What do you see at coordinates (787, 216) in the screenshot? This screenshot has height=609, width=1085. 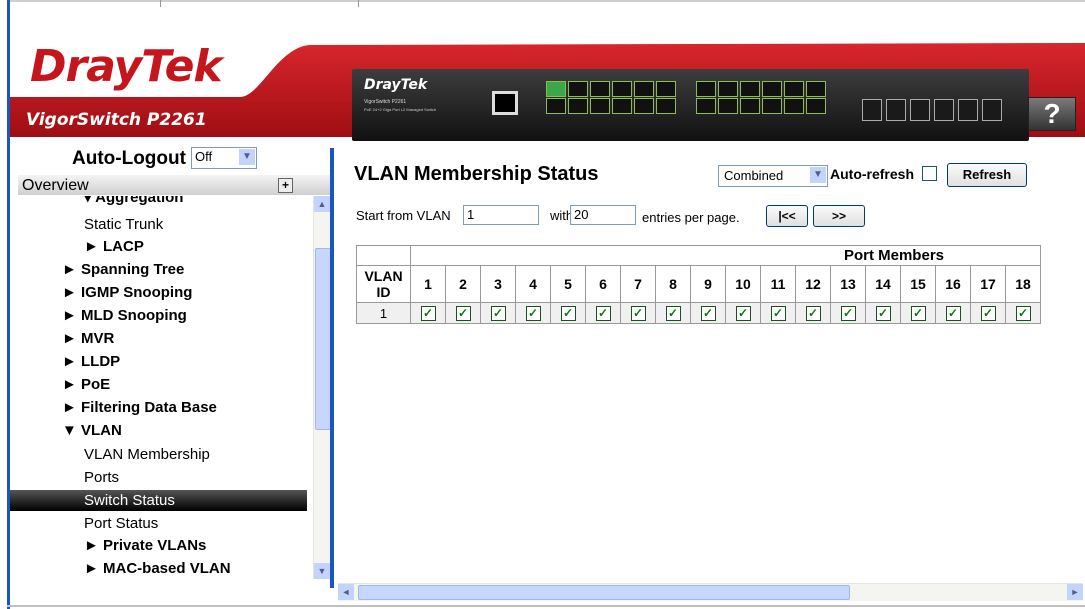 I see `first-page-button: |<<` at bounding box center [787, 216].